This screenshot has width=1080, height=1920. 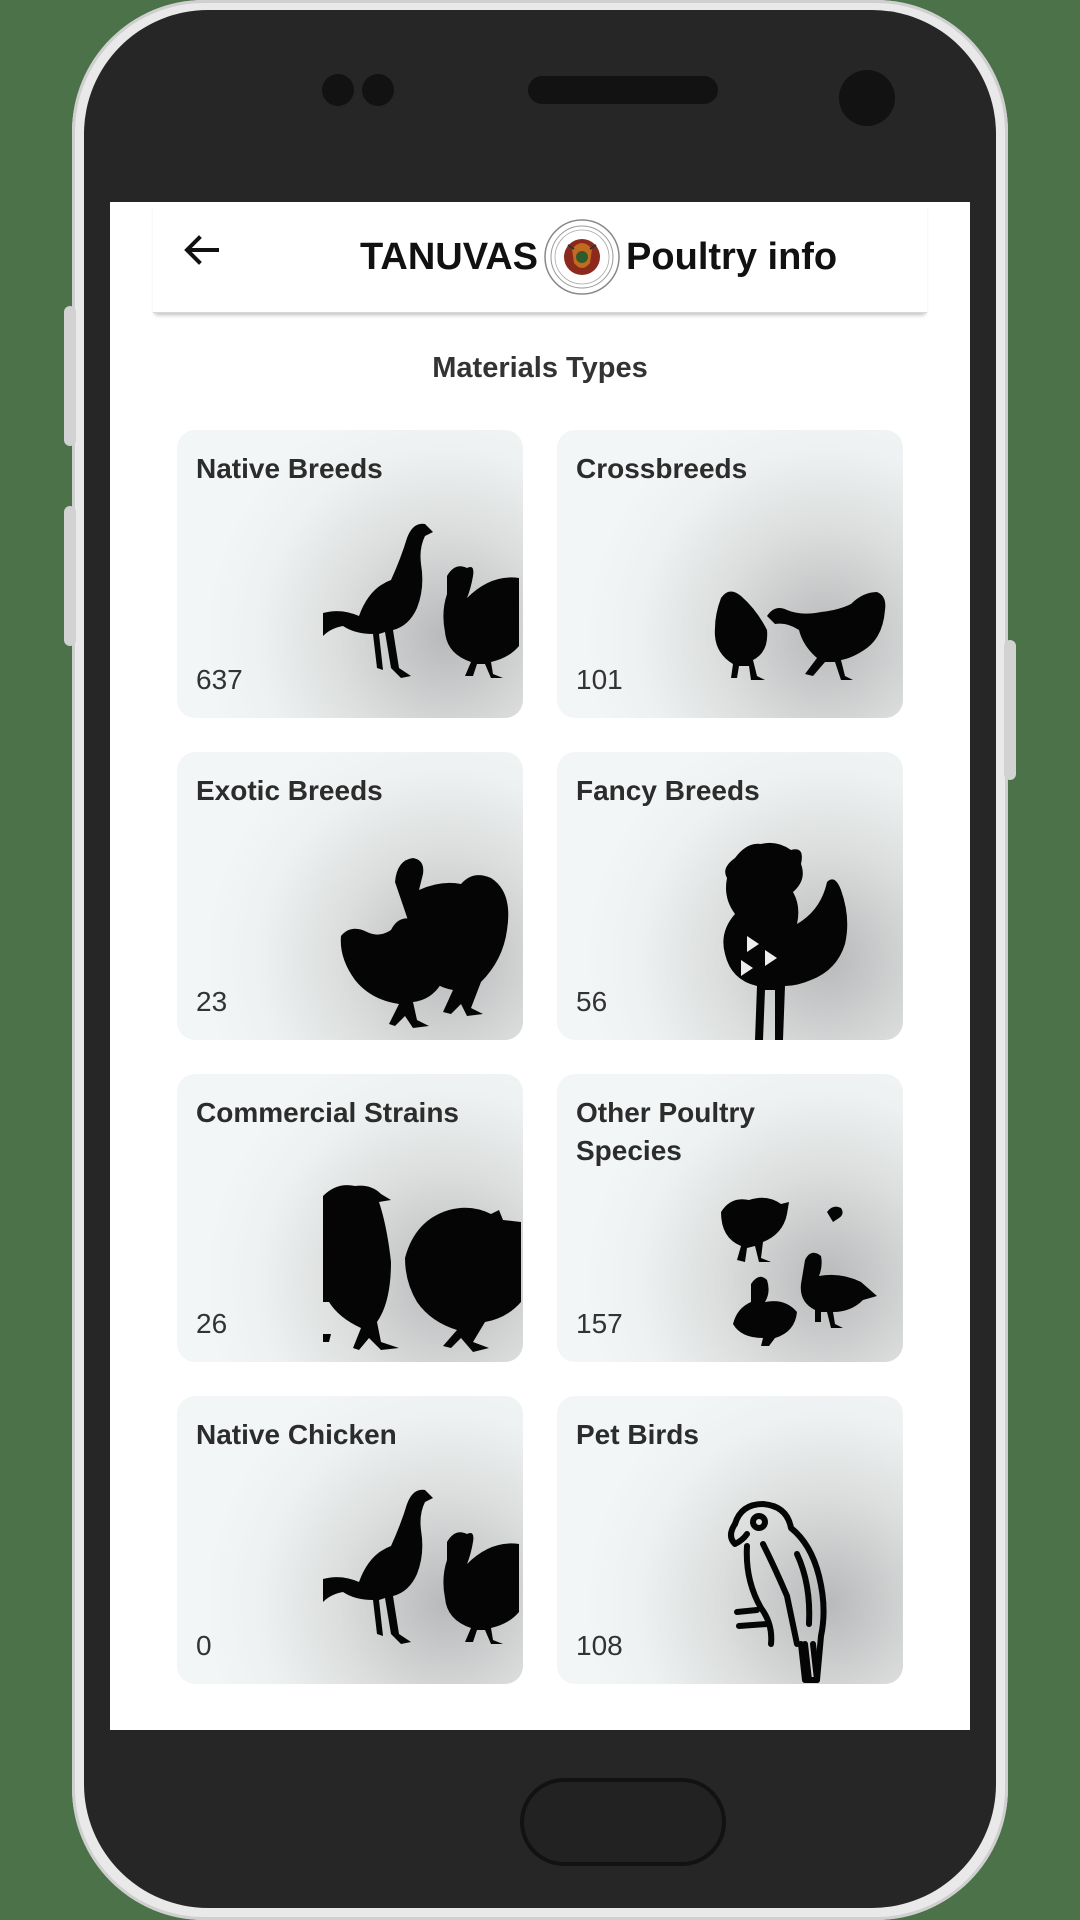 What do you see at coordinates (799, 1271) in the screenshot?
I see `other-poultry-icon` at bounding box center [799, 1271].